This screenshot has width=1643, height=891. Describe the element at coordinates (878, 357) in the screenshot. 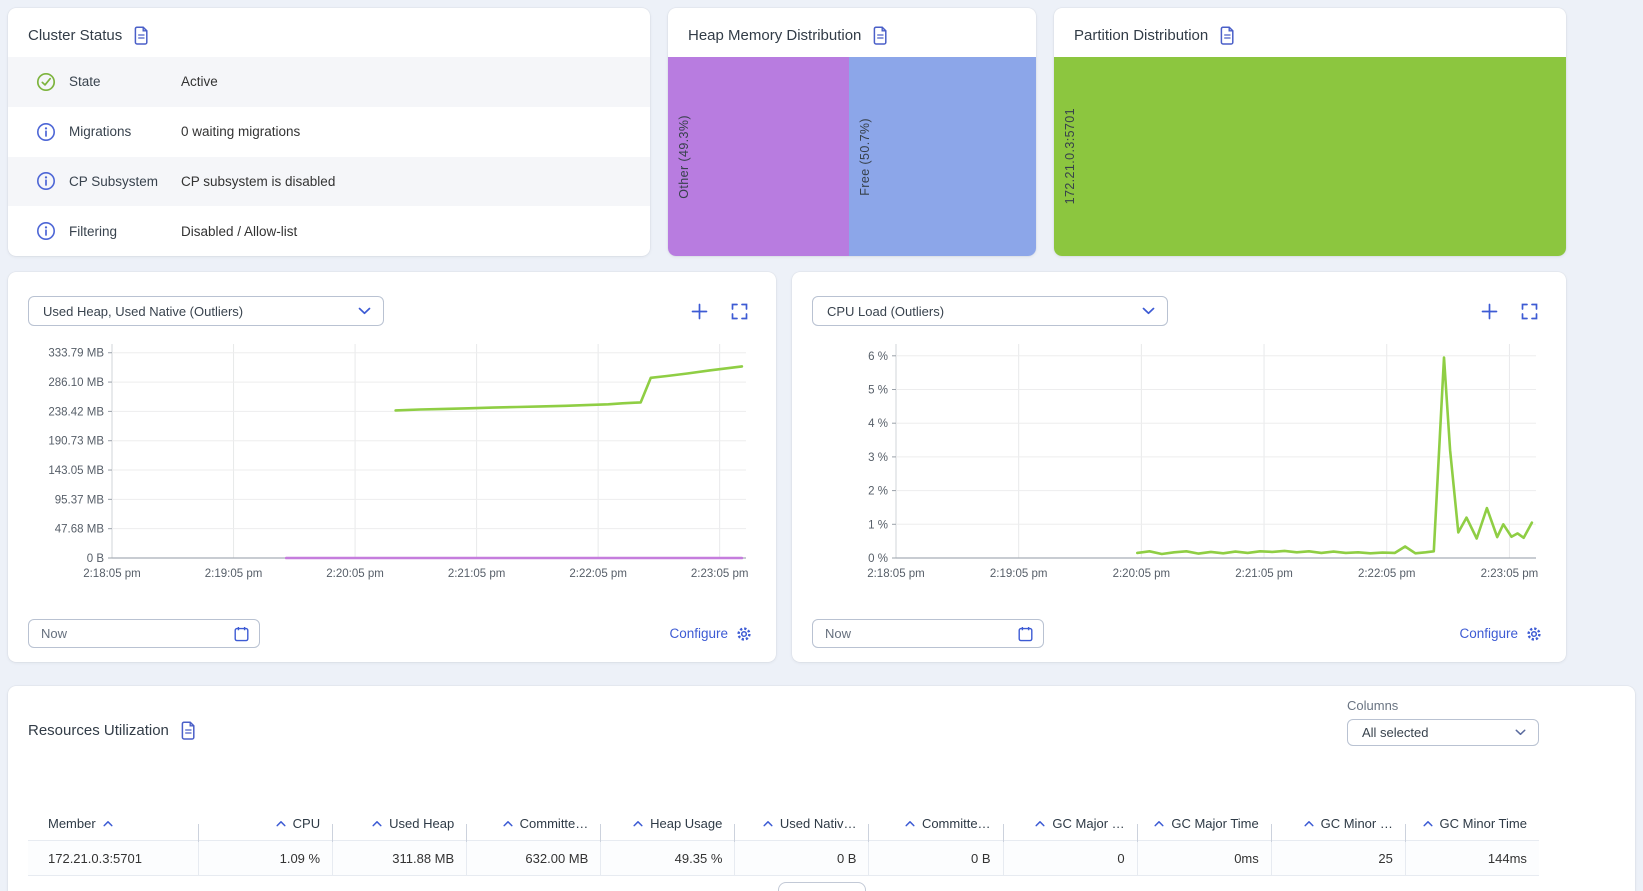

I see `svg-text: 6 %` at that location.